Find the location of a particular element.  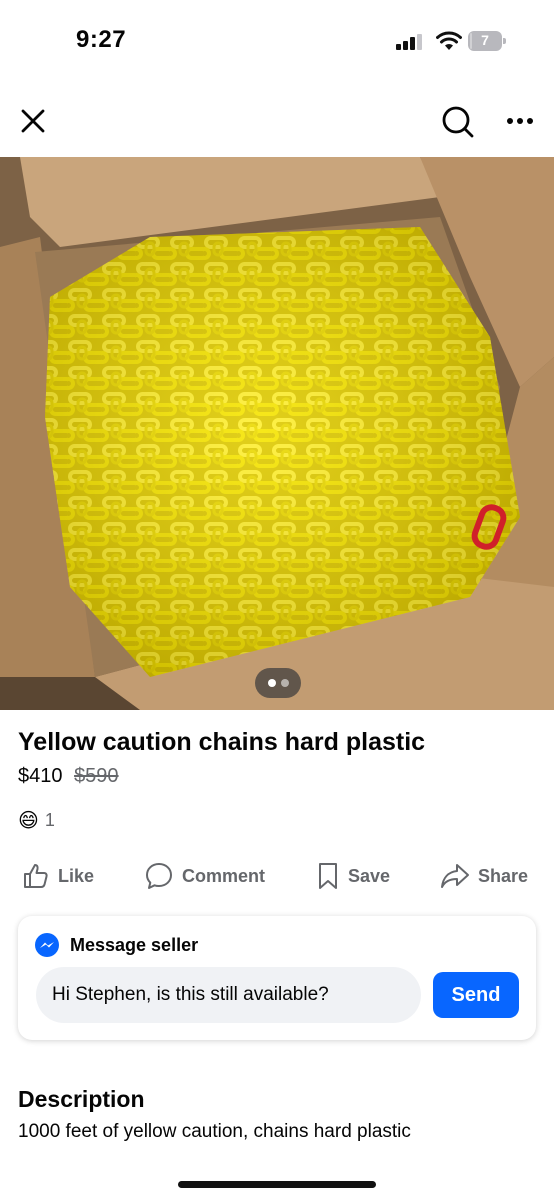

description-heading: Description is located at coordinates (81, 1099).